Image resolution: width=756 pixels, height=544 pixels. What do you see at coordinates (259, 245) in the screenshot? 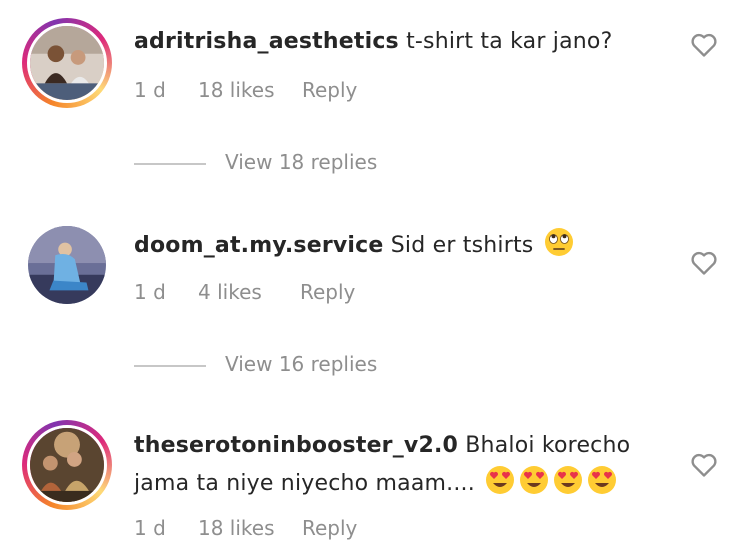
I see `username: doom_at.my.service` at bounding box center [259, 245].